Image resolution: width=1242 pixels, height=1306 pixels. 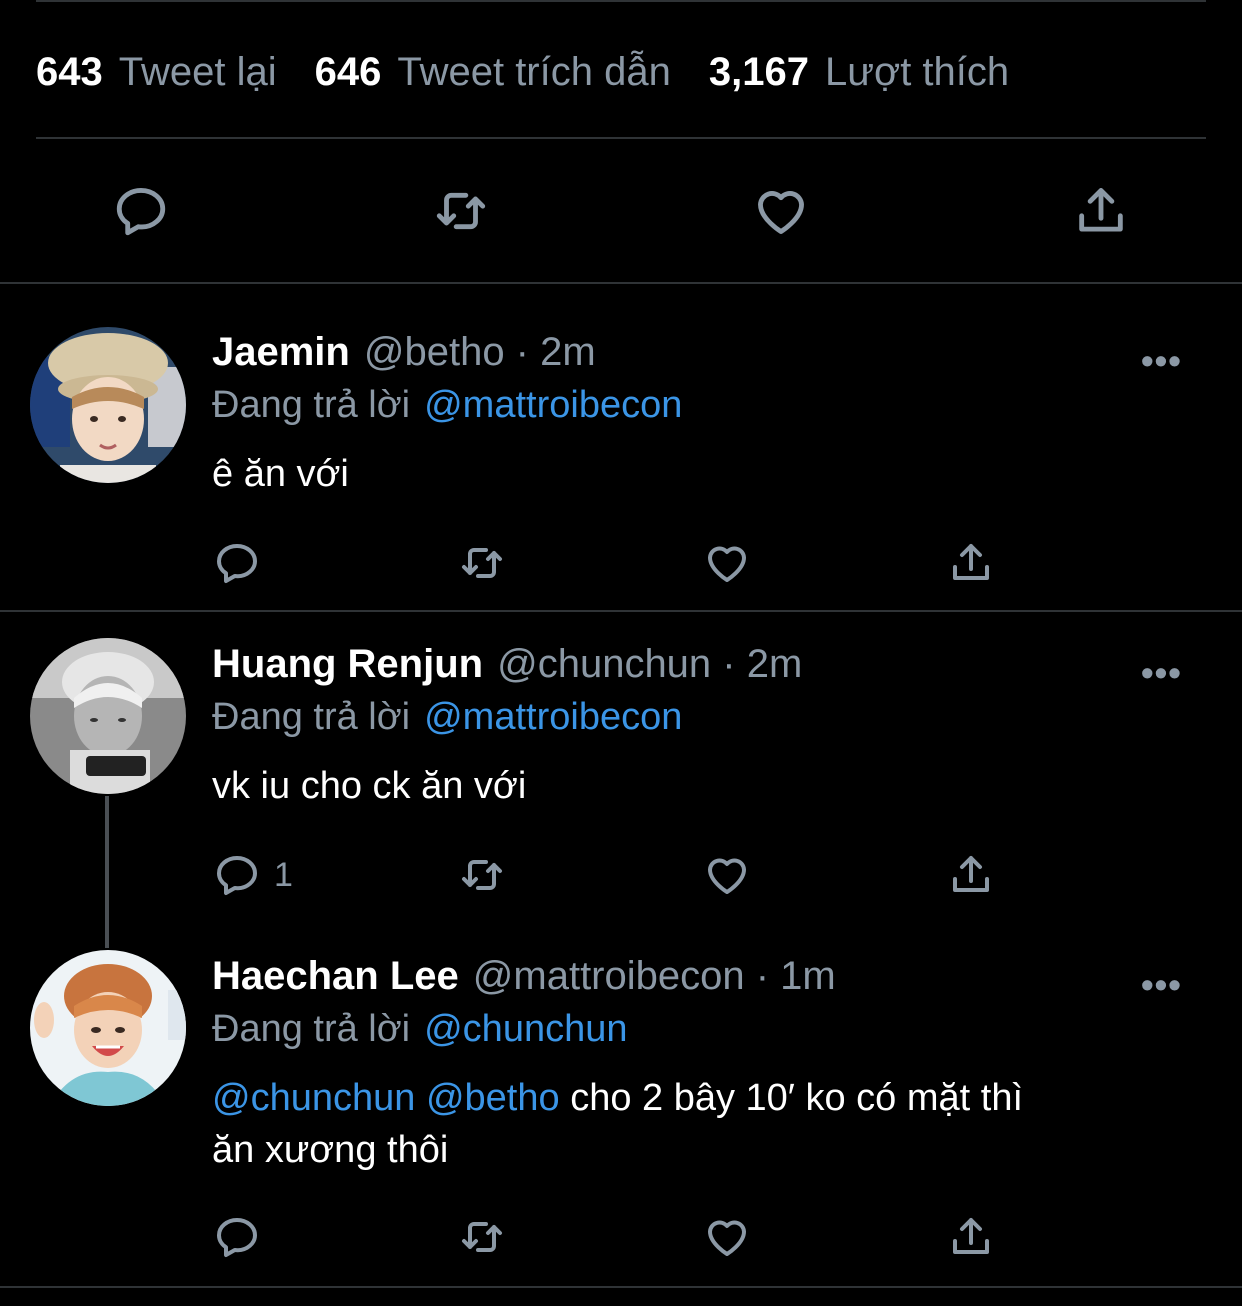 What do you see at coordinates (197, 71) in the screenshot?
I see `retweets-label: Tweet lại` at bounding box center [197, 71].